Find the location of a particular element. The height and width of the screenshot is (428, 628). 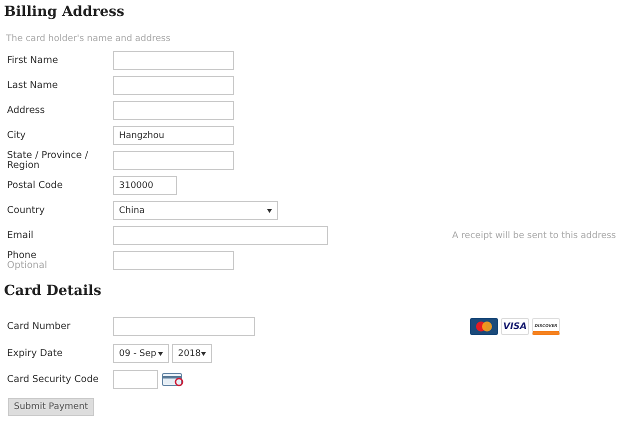

field-label: Address is located at coordinates (26, 111).